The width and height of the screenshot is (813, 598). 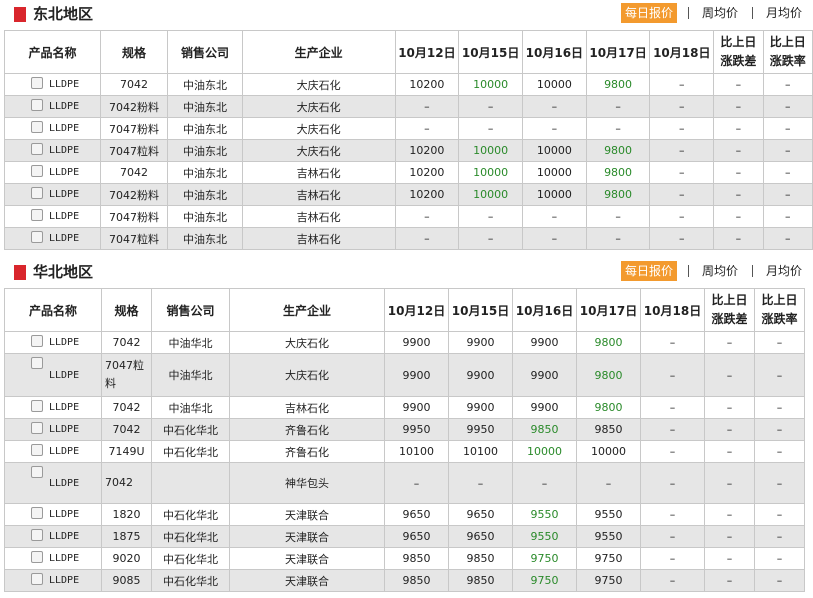 What do you see at coordinates (318, 150) in the screenshot?
I see `producer-cell: 大庆石化` at bounding box center [318, 150].